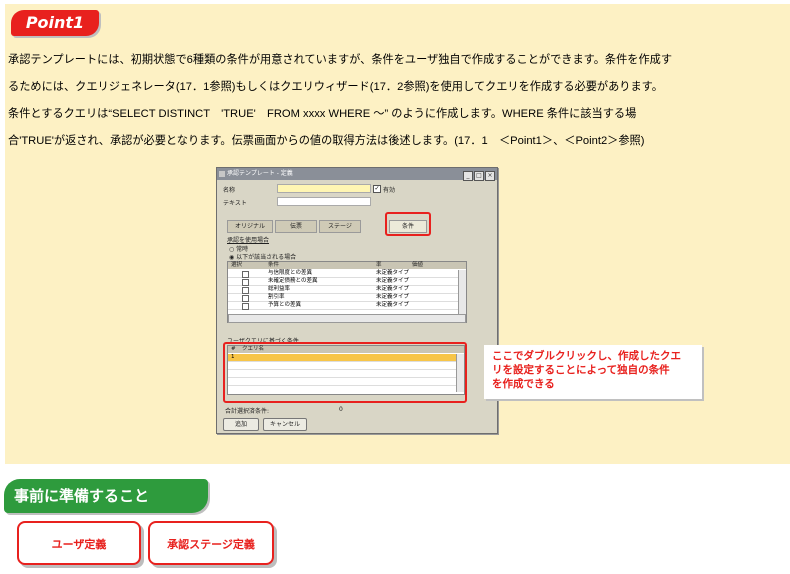 The width and height of the screenshot is (790, 574). What do you see at coordinates (340, 226) in the screenshot?
I see `tab-stage: ステージ` at bounding box center [340, 226].